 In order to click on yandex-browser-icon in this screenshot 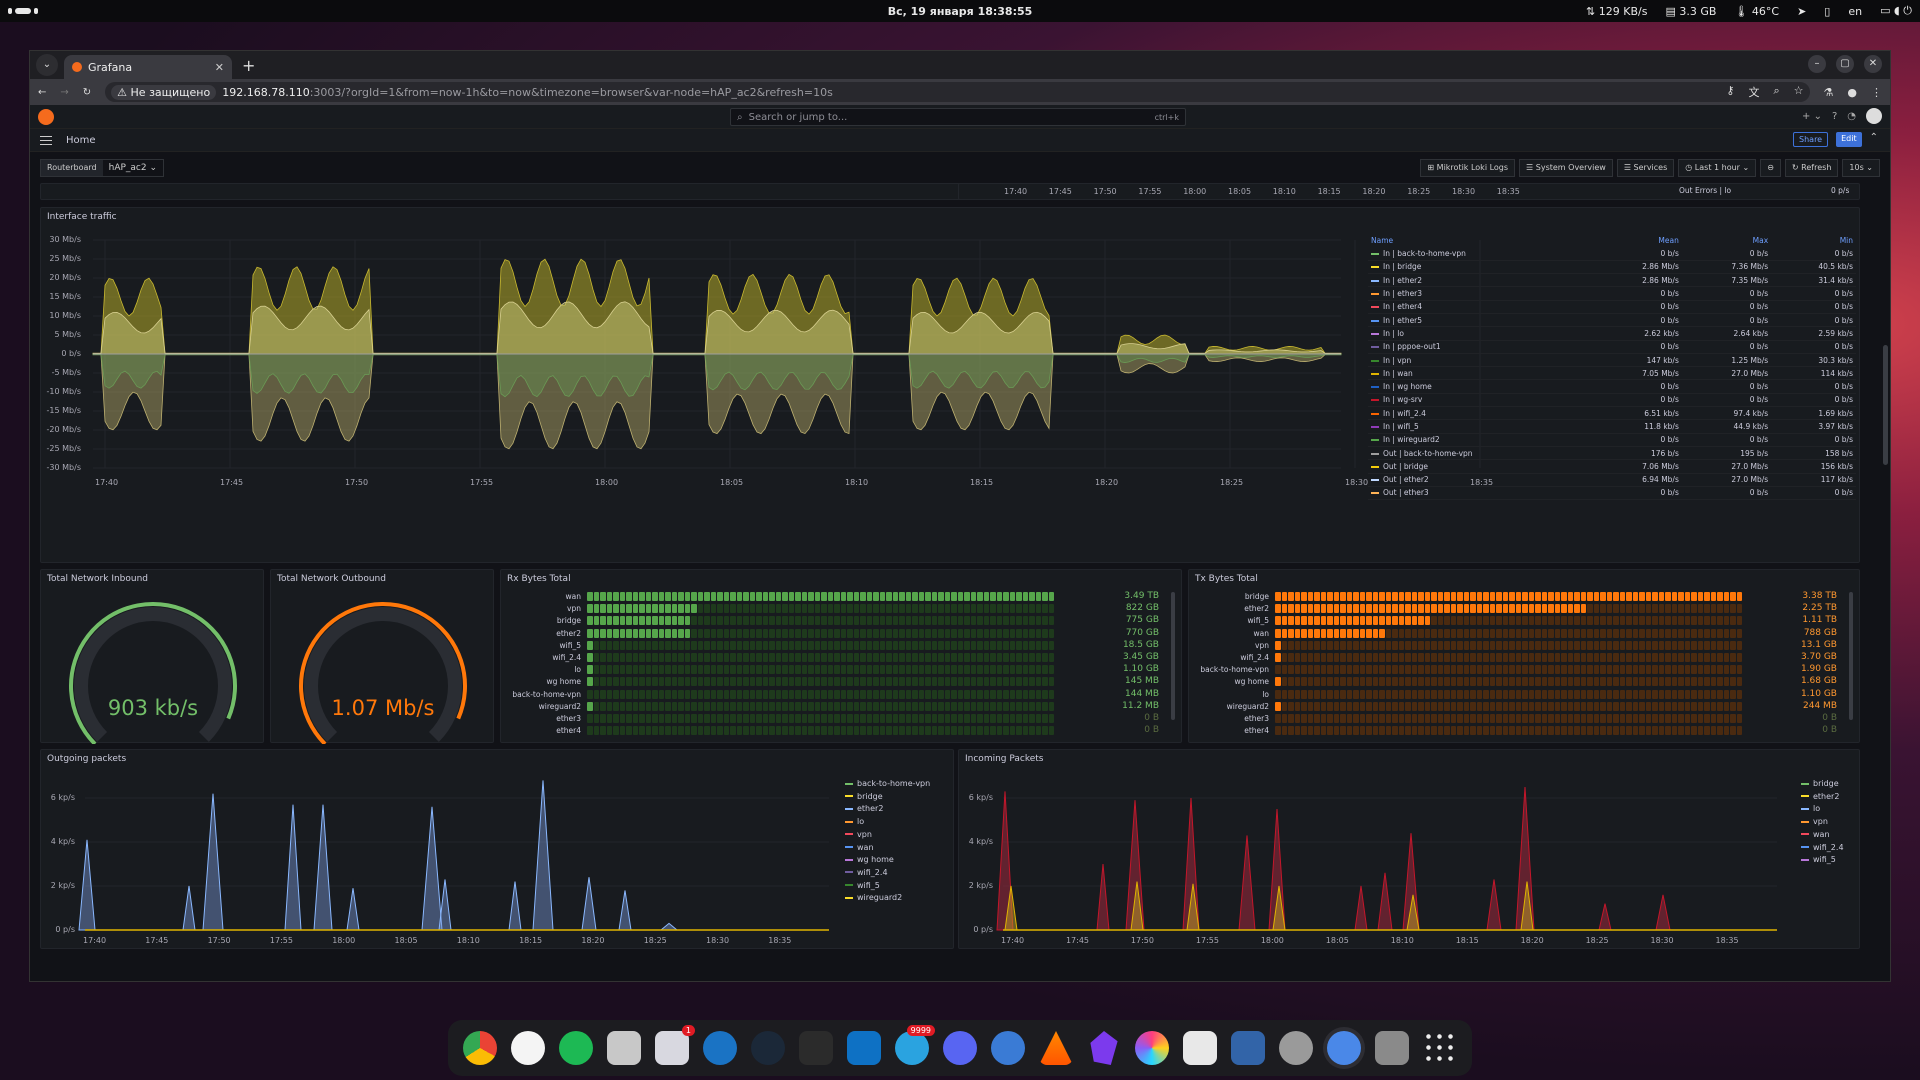, I will do `click(528, 1048)`.